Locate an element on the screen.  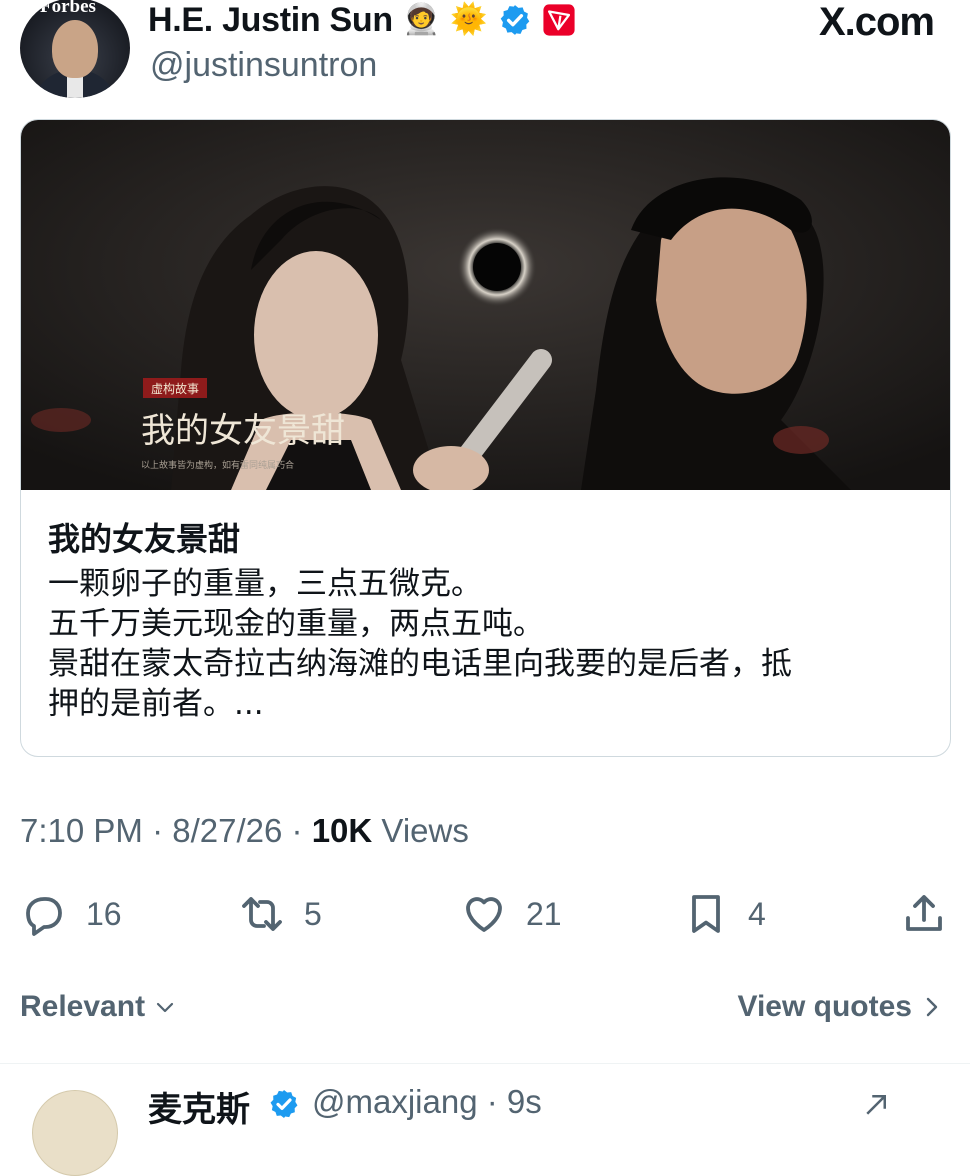
card-image-badge: 虚构故事 is located at coordinates (175, 388).